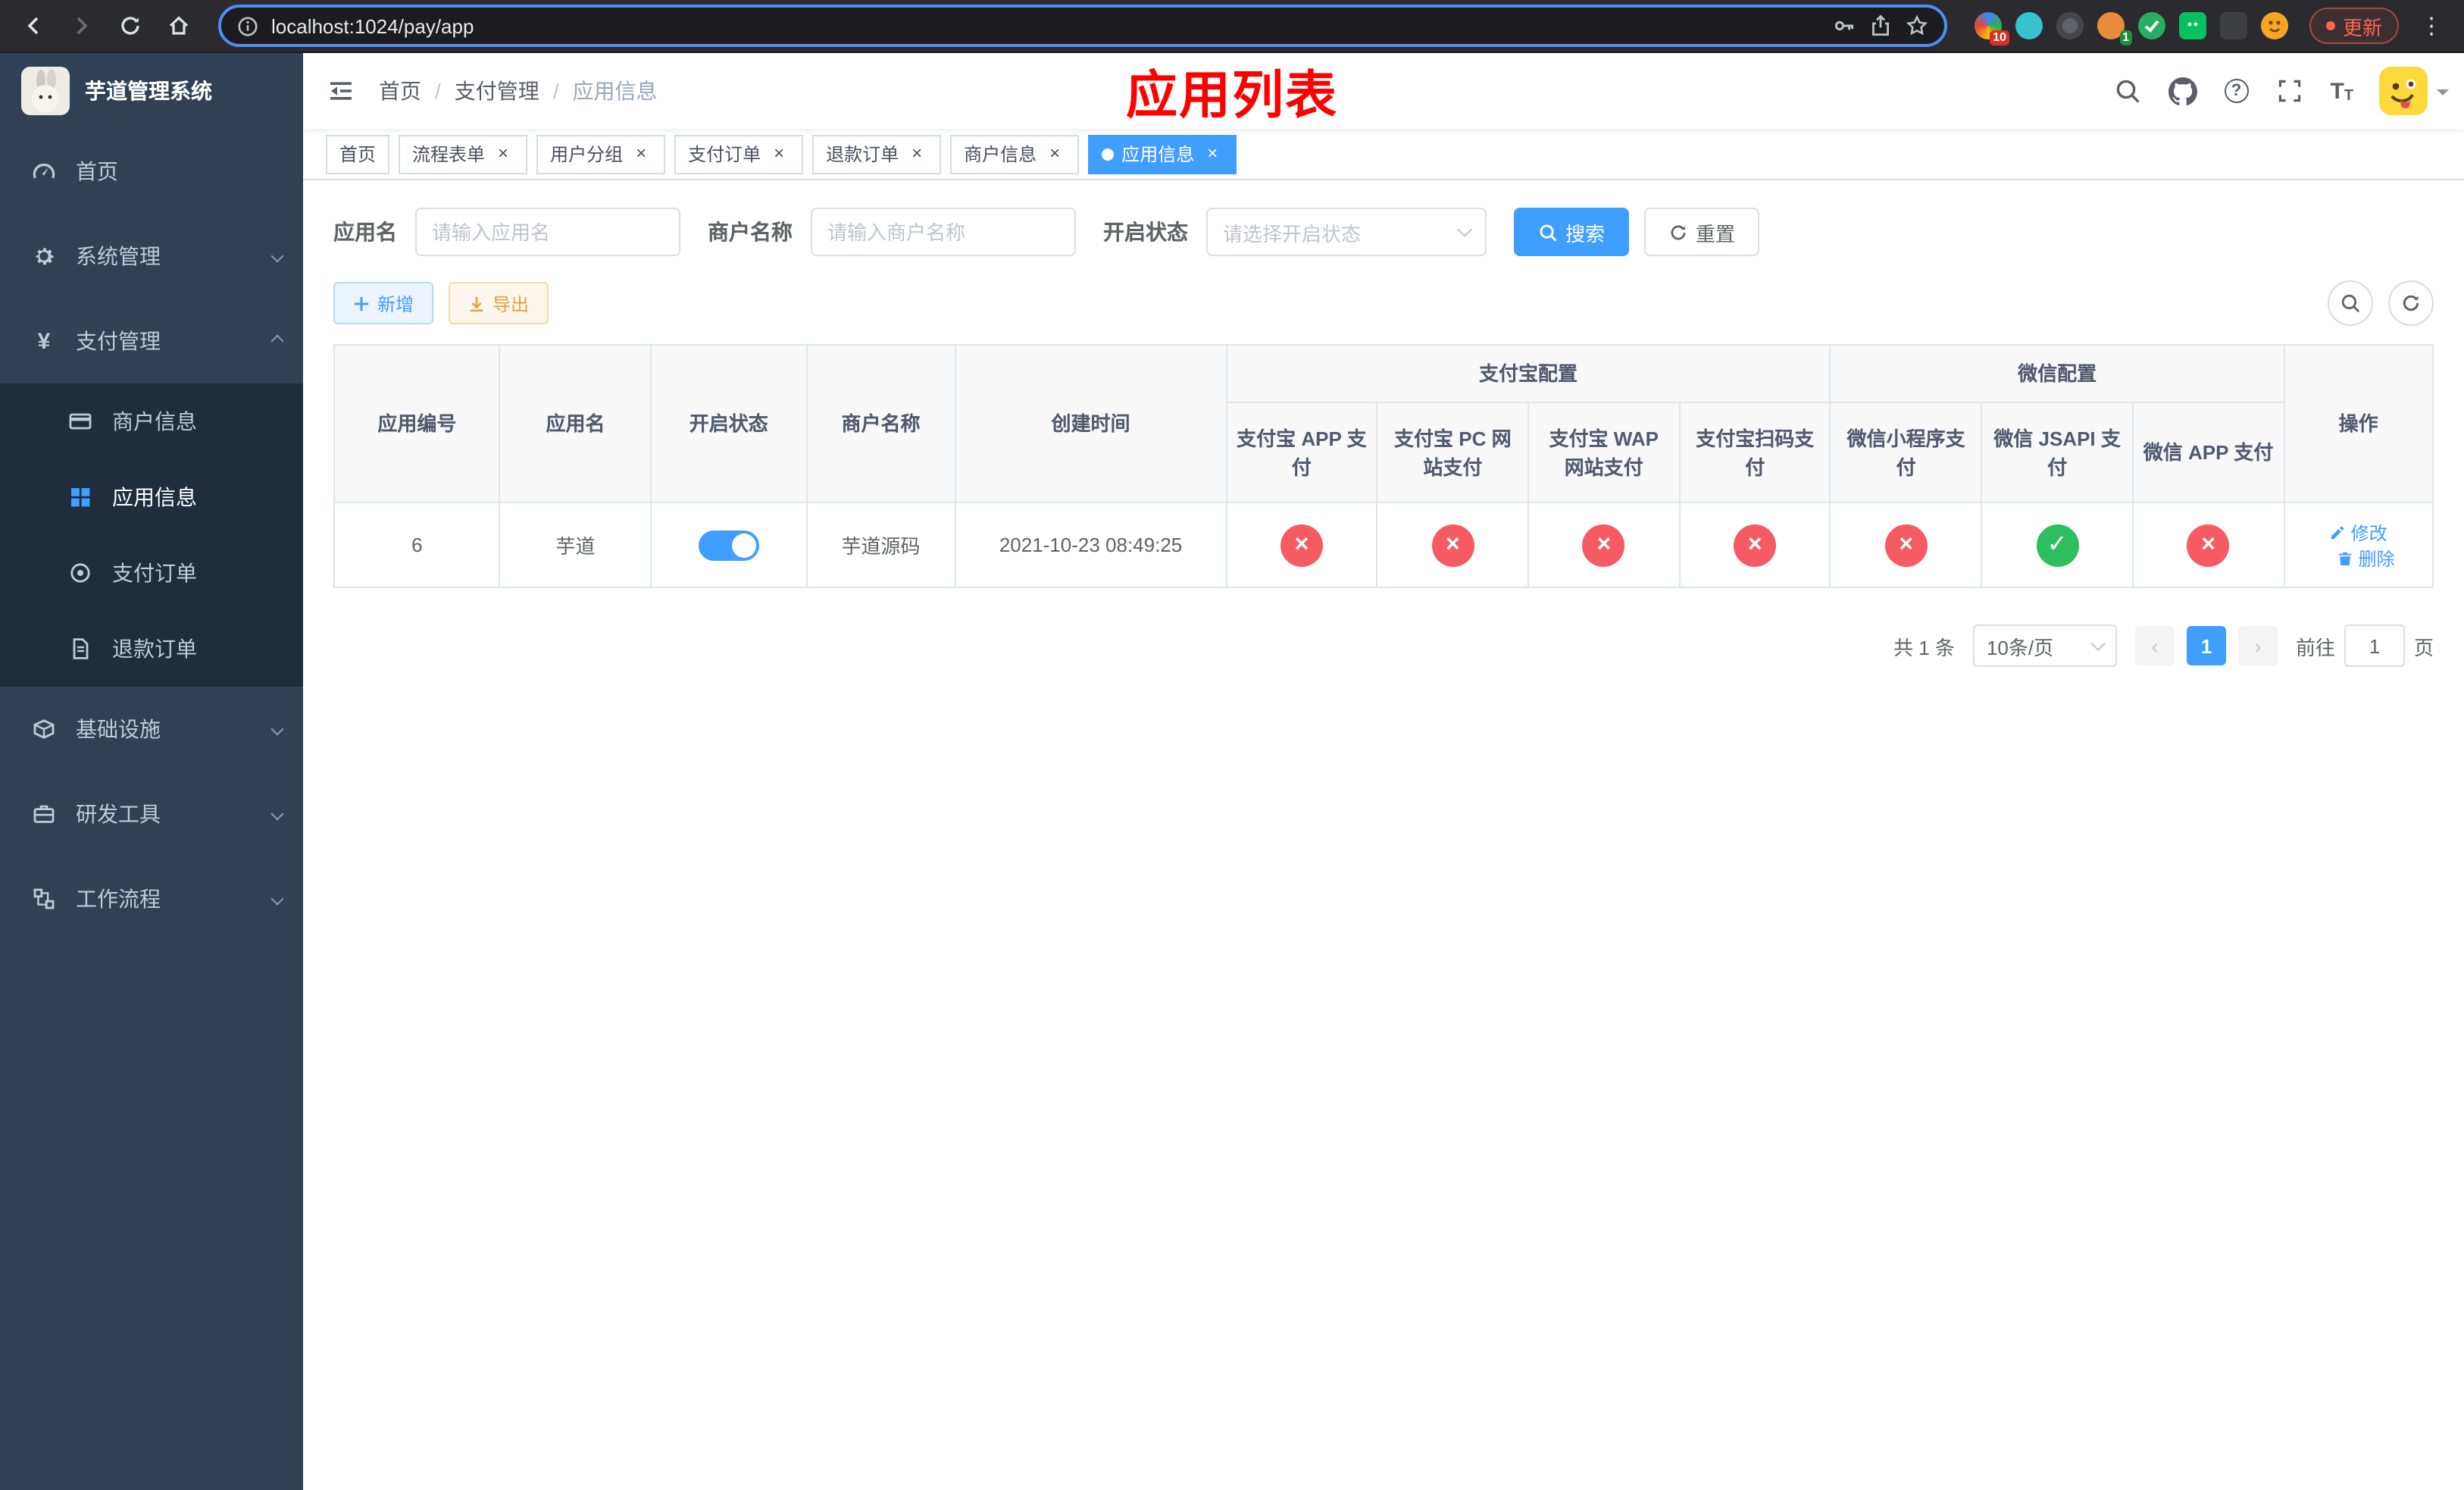 The image size is (2464, 1490). Describe the element at coordinates (2127, 91) in the screenshot. I see `search-icon` at that location.